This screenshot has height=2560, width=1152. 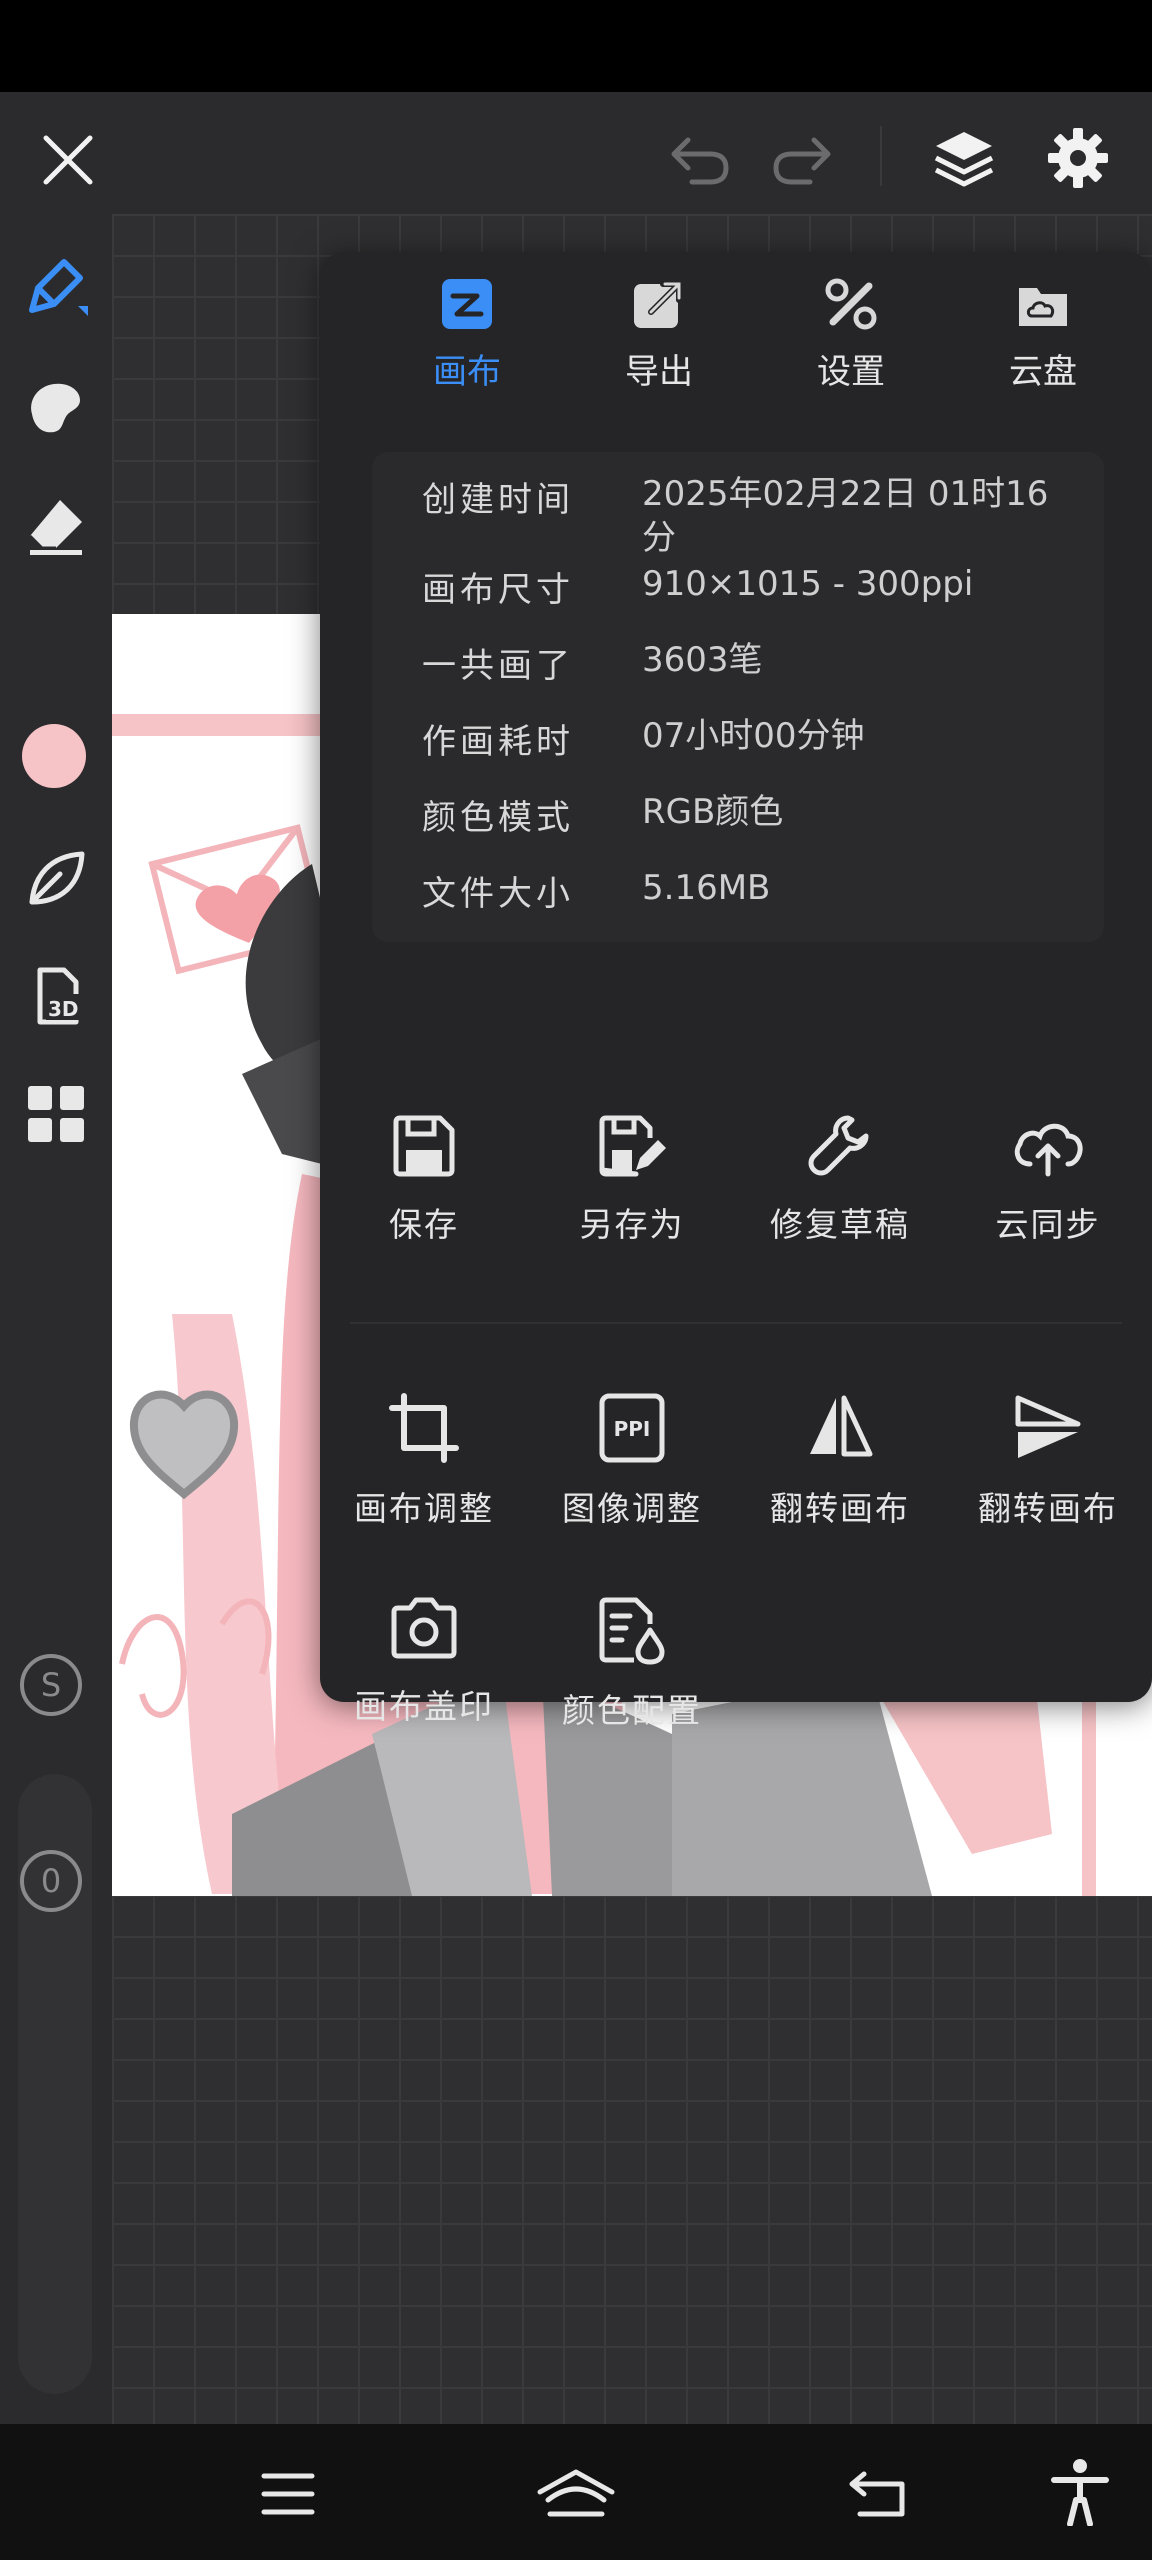 What do you see at coordinates (498, 666) in the screenshot?
I see `info-key: 一共画了` at bounding box center [498, 666].